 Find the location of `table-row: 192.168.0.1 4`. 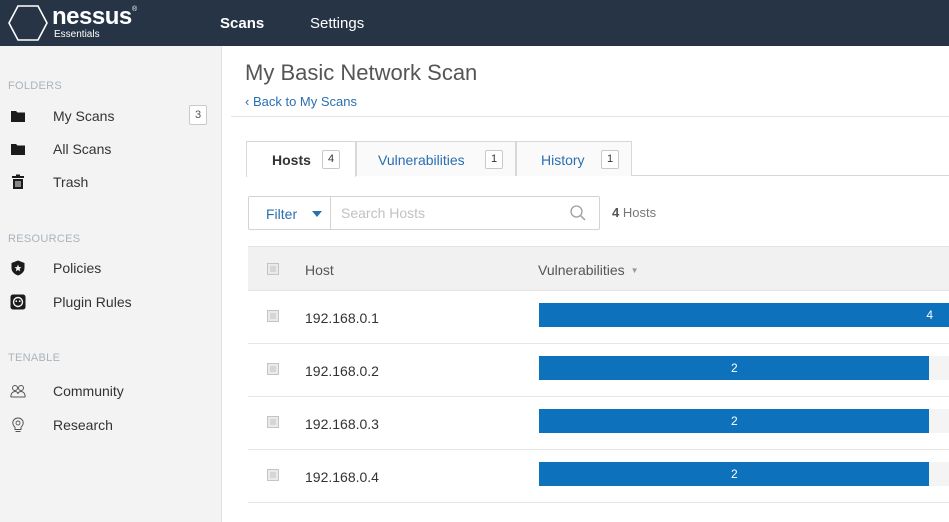

table-row: 192.168.0.1 4 is located at coordinates (598, 317).